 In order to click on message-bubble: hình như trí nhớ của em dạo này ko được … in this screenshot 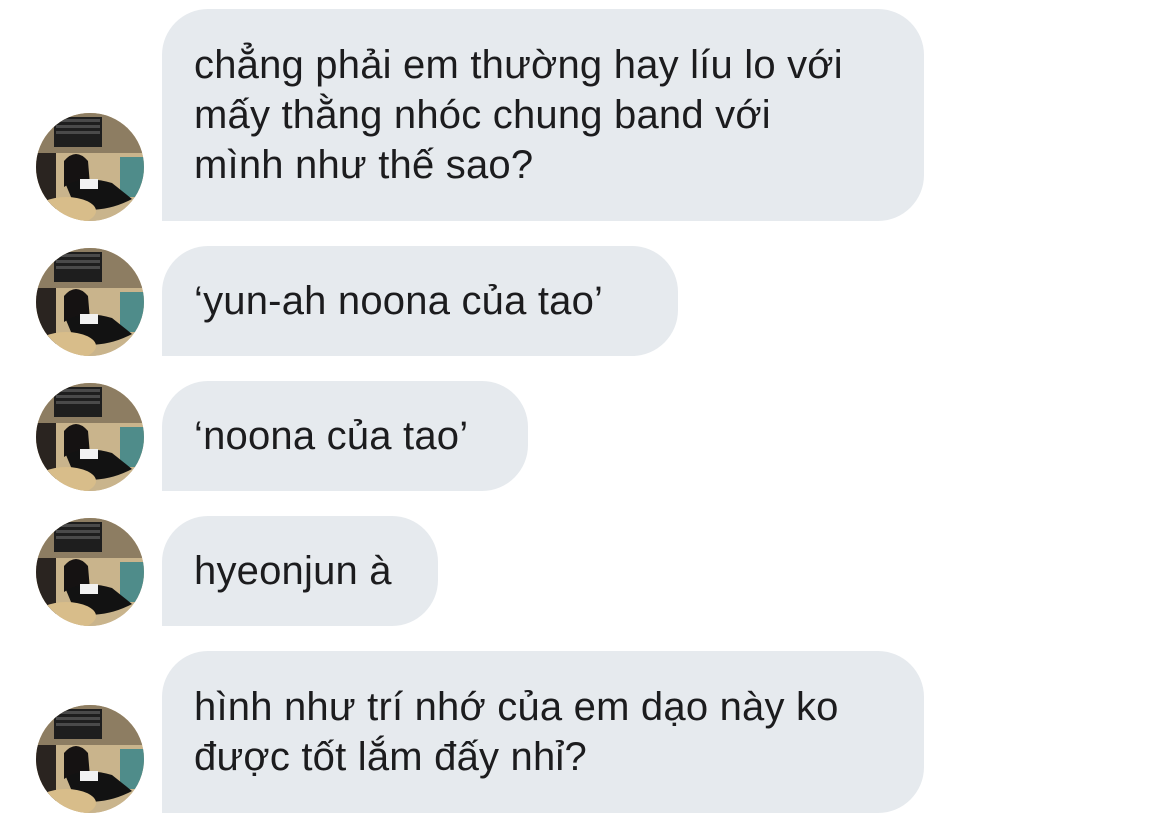, I will do `click(543, 732)`.